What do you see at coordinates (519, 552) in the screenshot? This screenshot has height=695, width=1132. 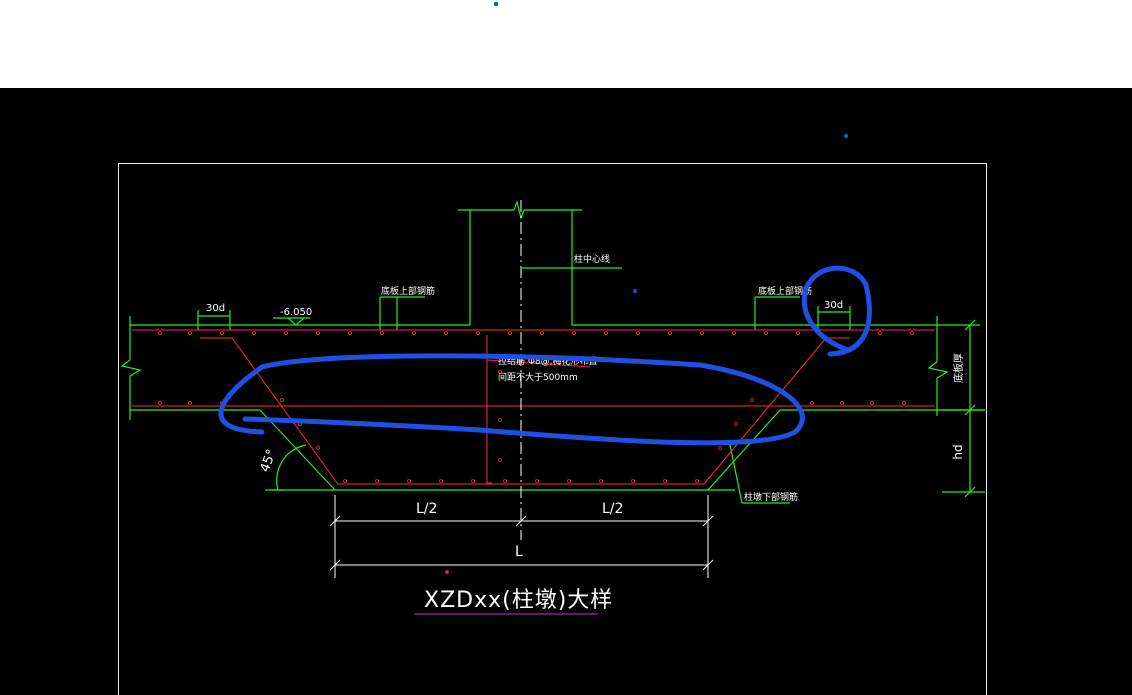 I see `dim-total: L` at bounding box center [519, 552].